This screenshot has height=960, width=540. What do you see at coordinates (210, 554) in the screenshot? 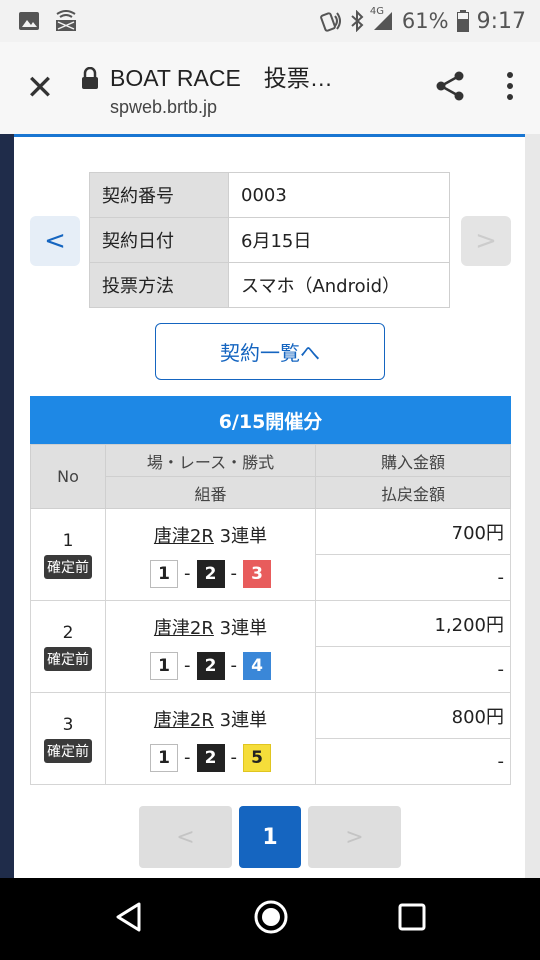
I see `race-cell: 唐津2R 3連単 1 - 2 - 3` at bounding box center [210, 554].